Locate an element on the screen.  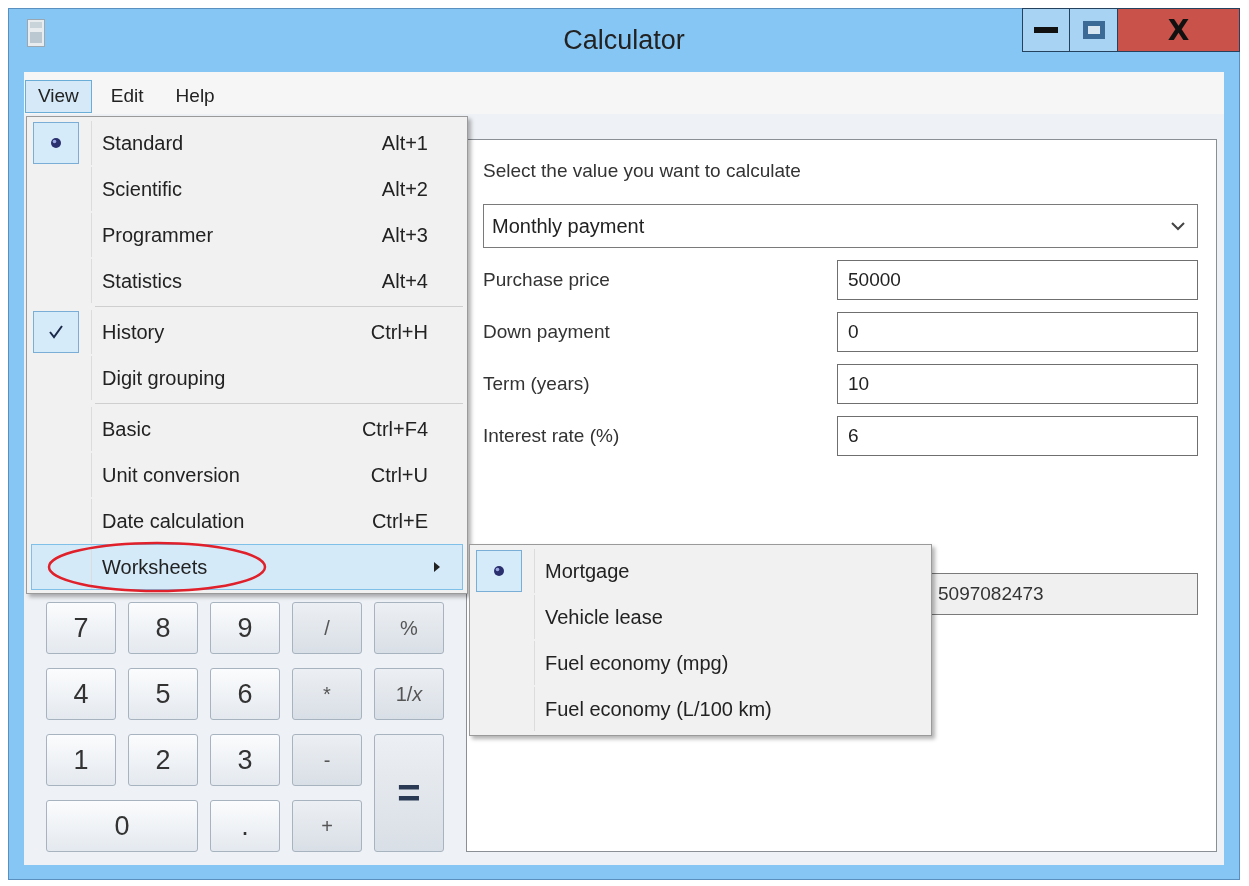
submenu-arrow-icon is located at coordinates (437, 567).